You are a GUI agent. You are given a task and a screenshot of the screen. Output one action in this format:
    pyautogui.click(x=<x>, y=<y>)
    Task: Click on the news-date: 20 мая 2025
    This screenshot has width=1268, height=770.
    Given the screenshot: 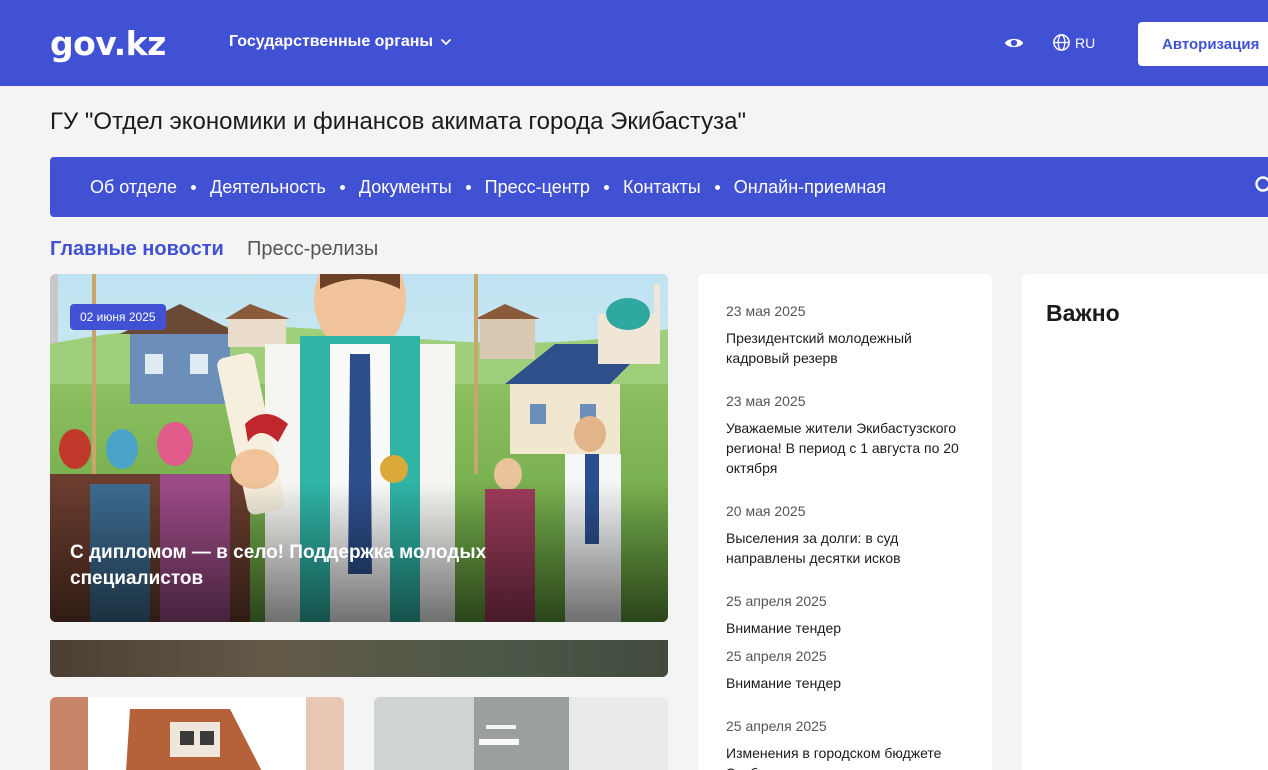 What is the action you would take?
    pyautogui.click(x=766, y=511)
    